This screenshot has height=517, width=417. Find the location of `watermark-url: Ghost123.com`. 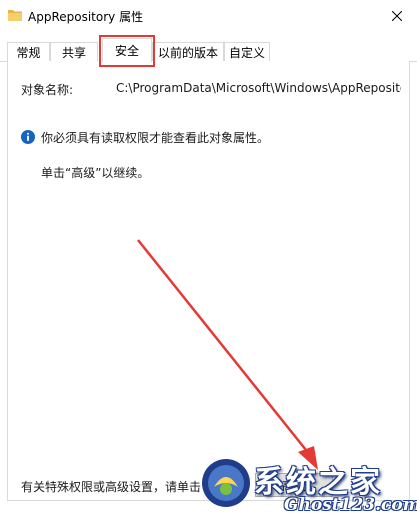

watermark-url: Ghost123.com is located at coordinates (350, 505).